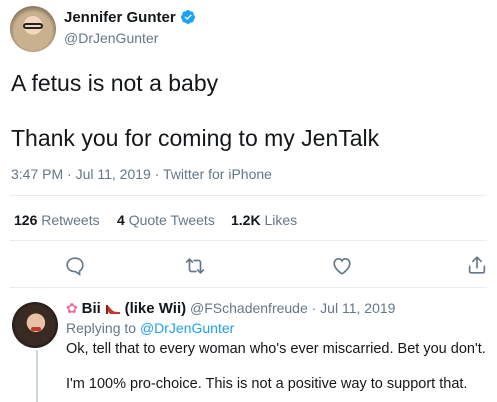 The height and width of the screenshot is (402, 497). What do you see at coordinates (37, 376) in the screenshot?
I see `thread-line` at bounding box center [37, 376].